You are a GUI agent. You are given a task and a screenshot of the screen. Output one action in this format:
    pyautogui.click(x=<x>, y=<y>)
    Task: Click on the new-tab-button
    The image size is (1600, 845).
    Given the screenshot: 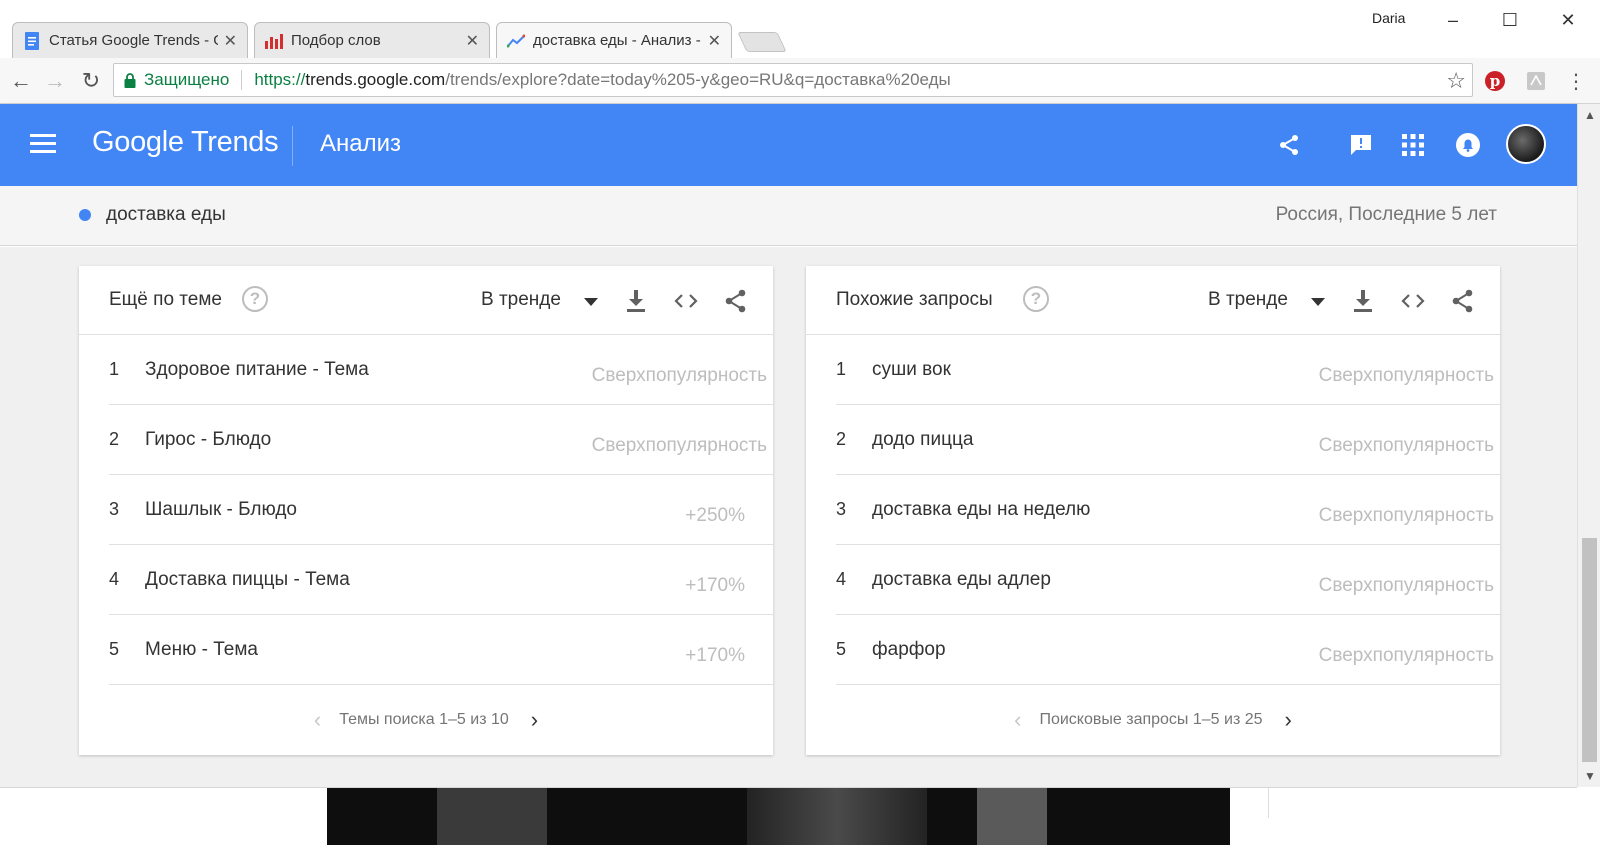 What is the action you would take?
    pyautogui.click(x=762, y=42)
    